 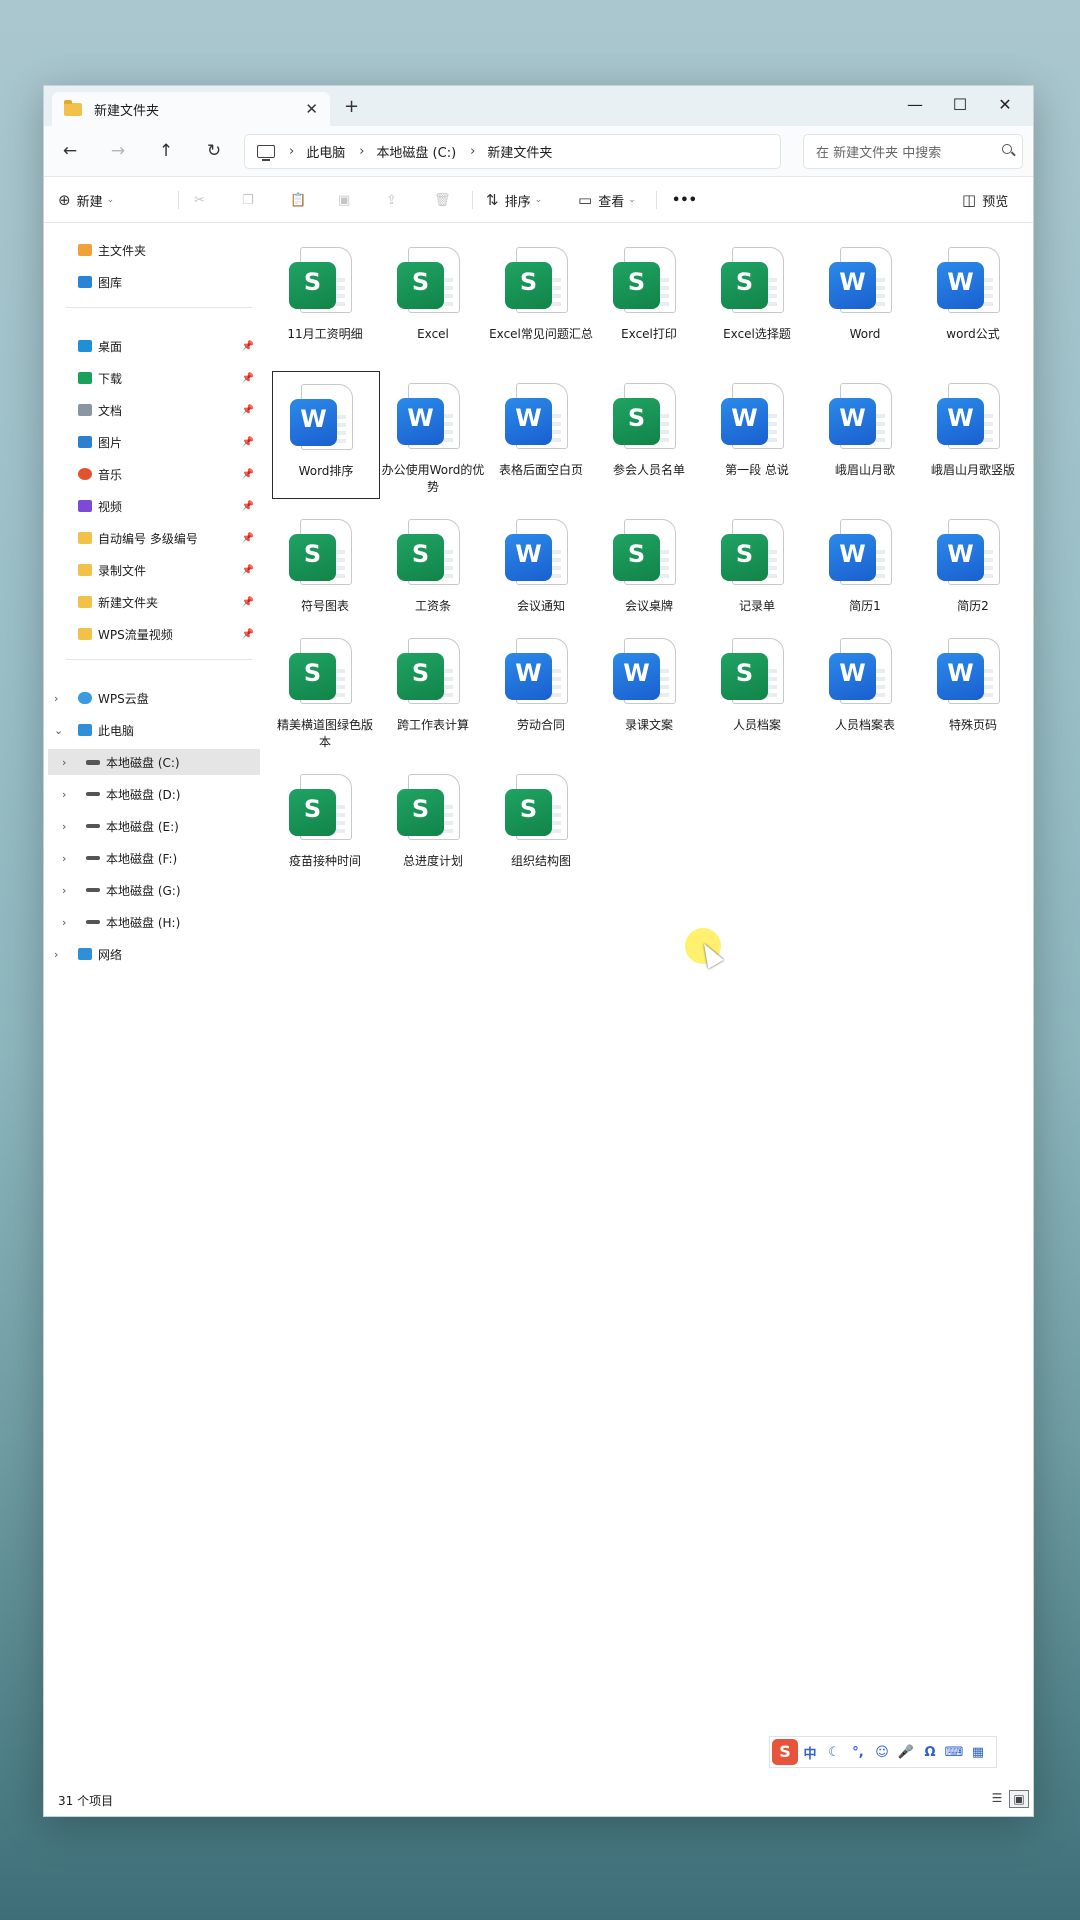 I want to click on large-icons-view-icon: ▣, so click(x=1019, y=1799).